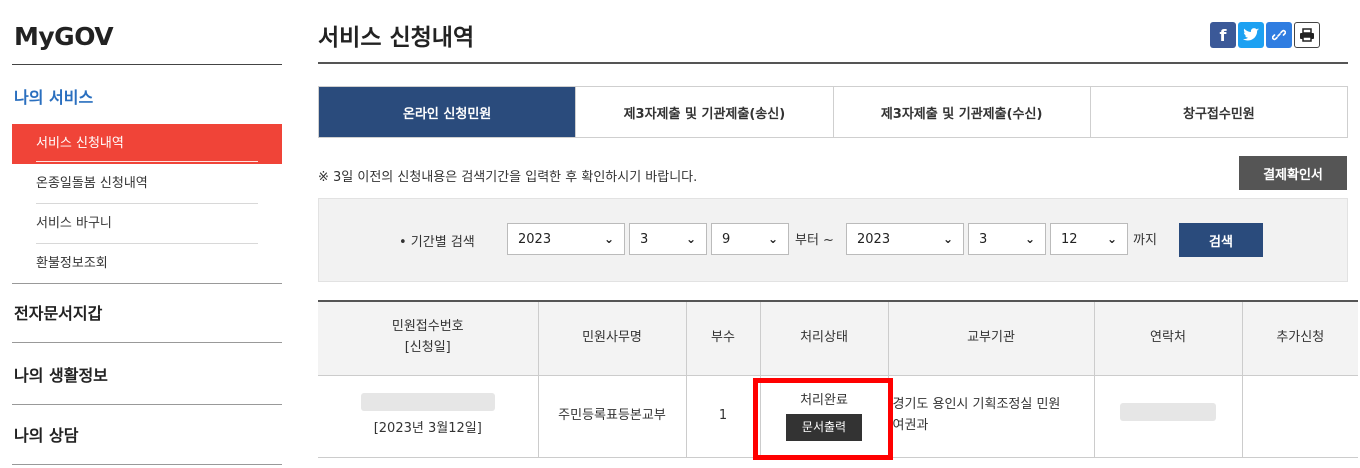  Describe the element at coordinates (92, 183) in the screenshot. I see `sidebar-item-label: 온종일돌봄 신청내역` at that location.